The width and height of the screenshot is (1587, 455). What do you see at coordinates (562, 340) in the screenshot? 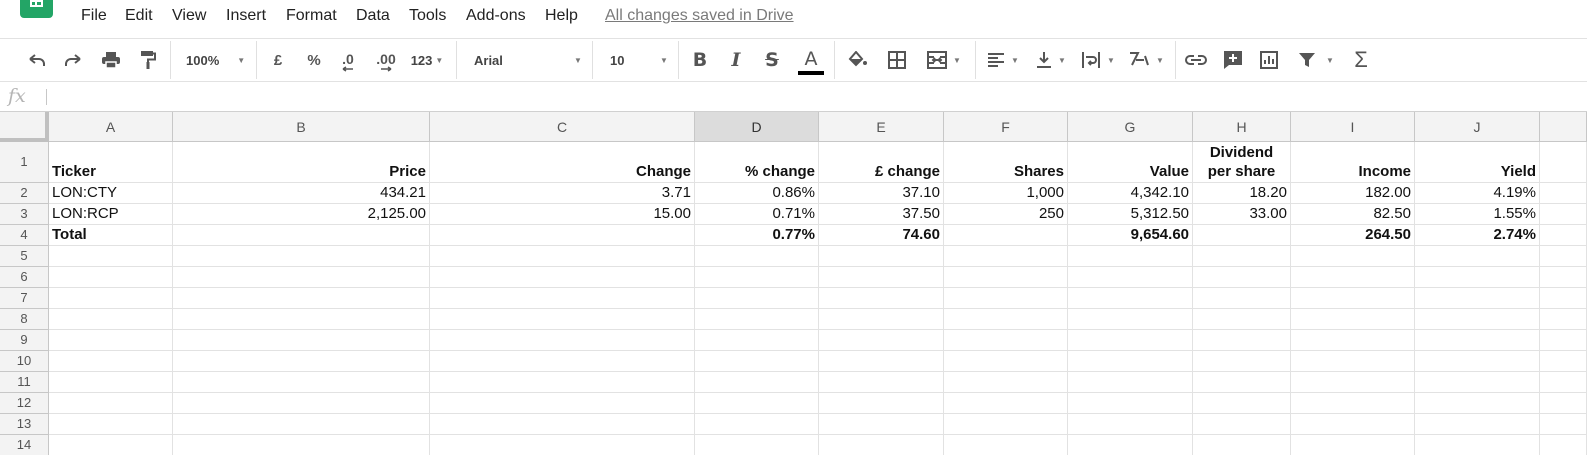
I see `cell-c9` at bounding box center [562, 340].